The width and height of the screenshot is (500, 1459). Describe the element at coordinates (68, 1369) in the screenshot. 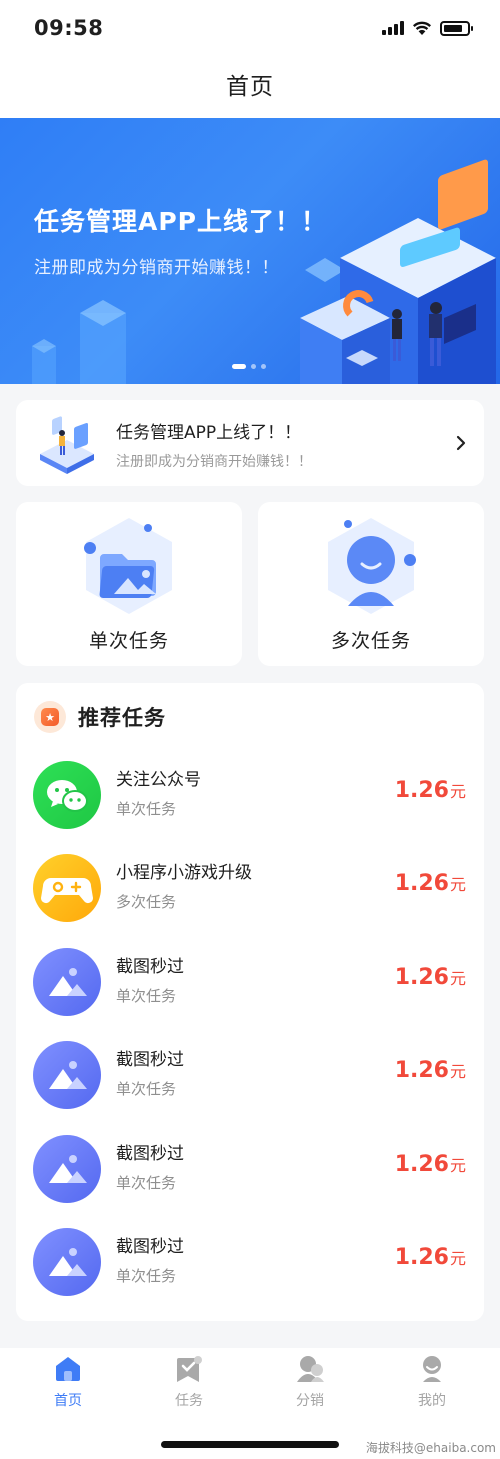

I see `home-icon` at that location.